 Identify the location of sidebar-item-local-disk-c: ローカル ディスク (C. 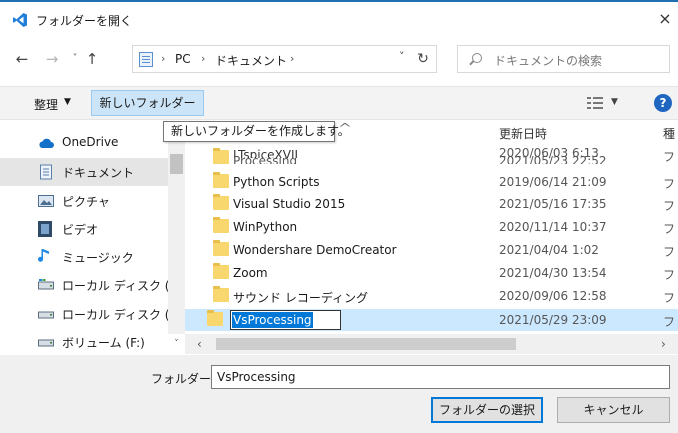
(89, 285).